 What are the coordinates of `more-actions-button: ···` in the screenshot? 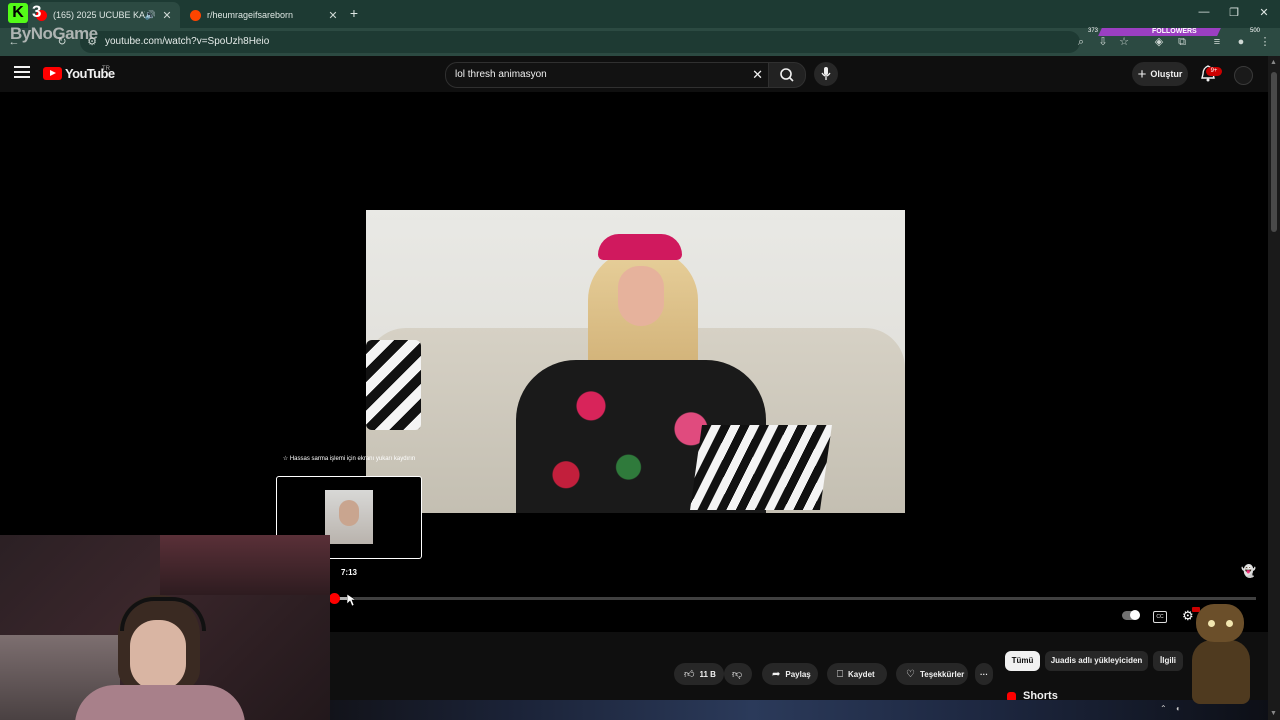 It's located at (984, 674).